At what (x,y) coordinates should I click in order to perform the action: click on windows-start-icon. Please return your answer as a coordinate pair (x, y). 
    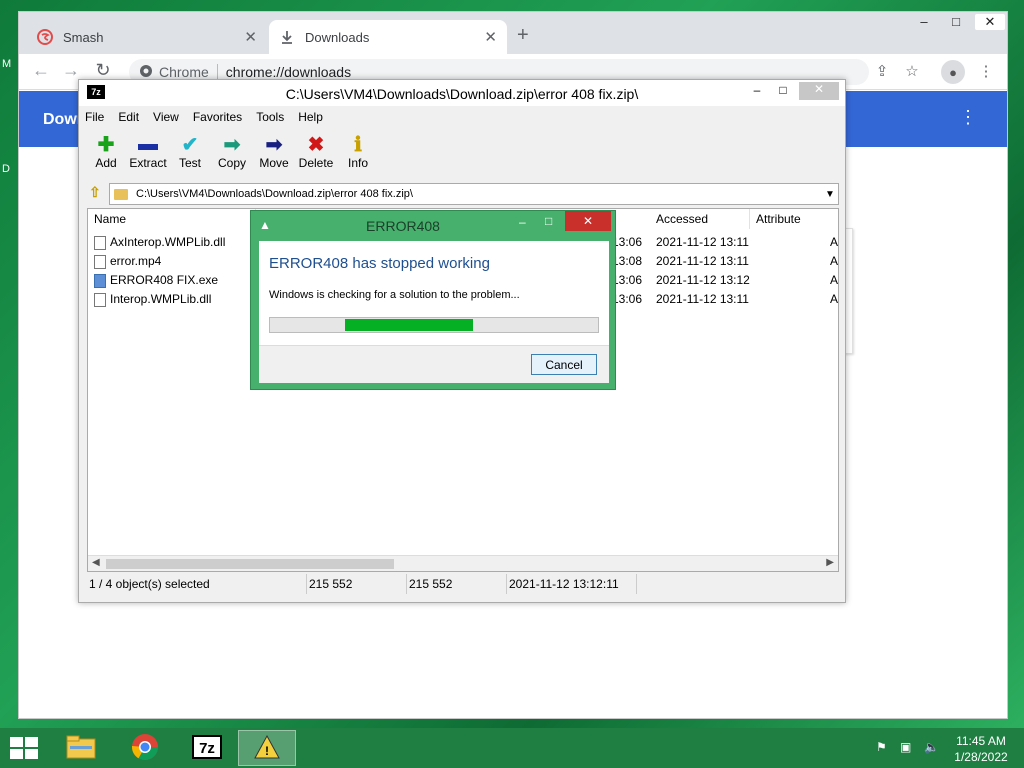
    Looking at the image, I should click on (24, 748).